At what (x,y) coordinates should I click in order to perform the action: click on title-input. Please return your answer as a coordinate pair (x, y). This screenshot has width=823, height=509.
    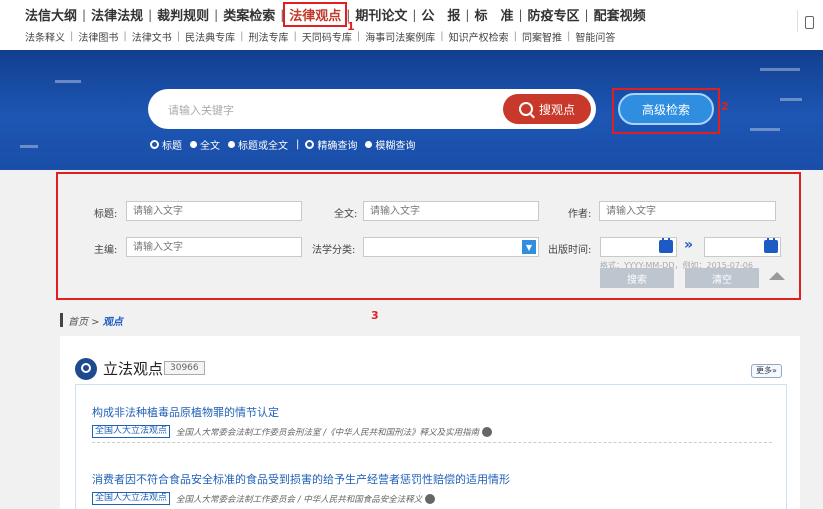
    Looking at the image, I should click on (214, 211).